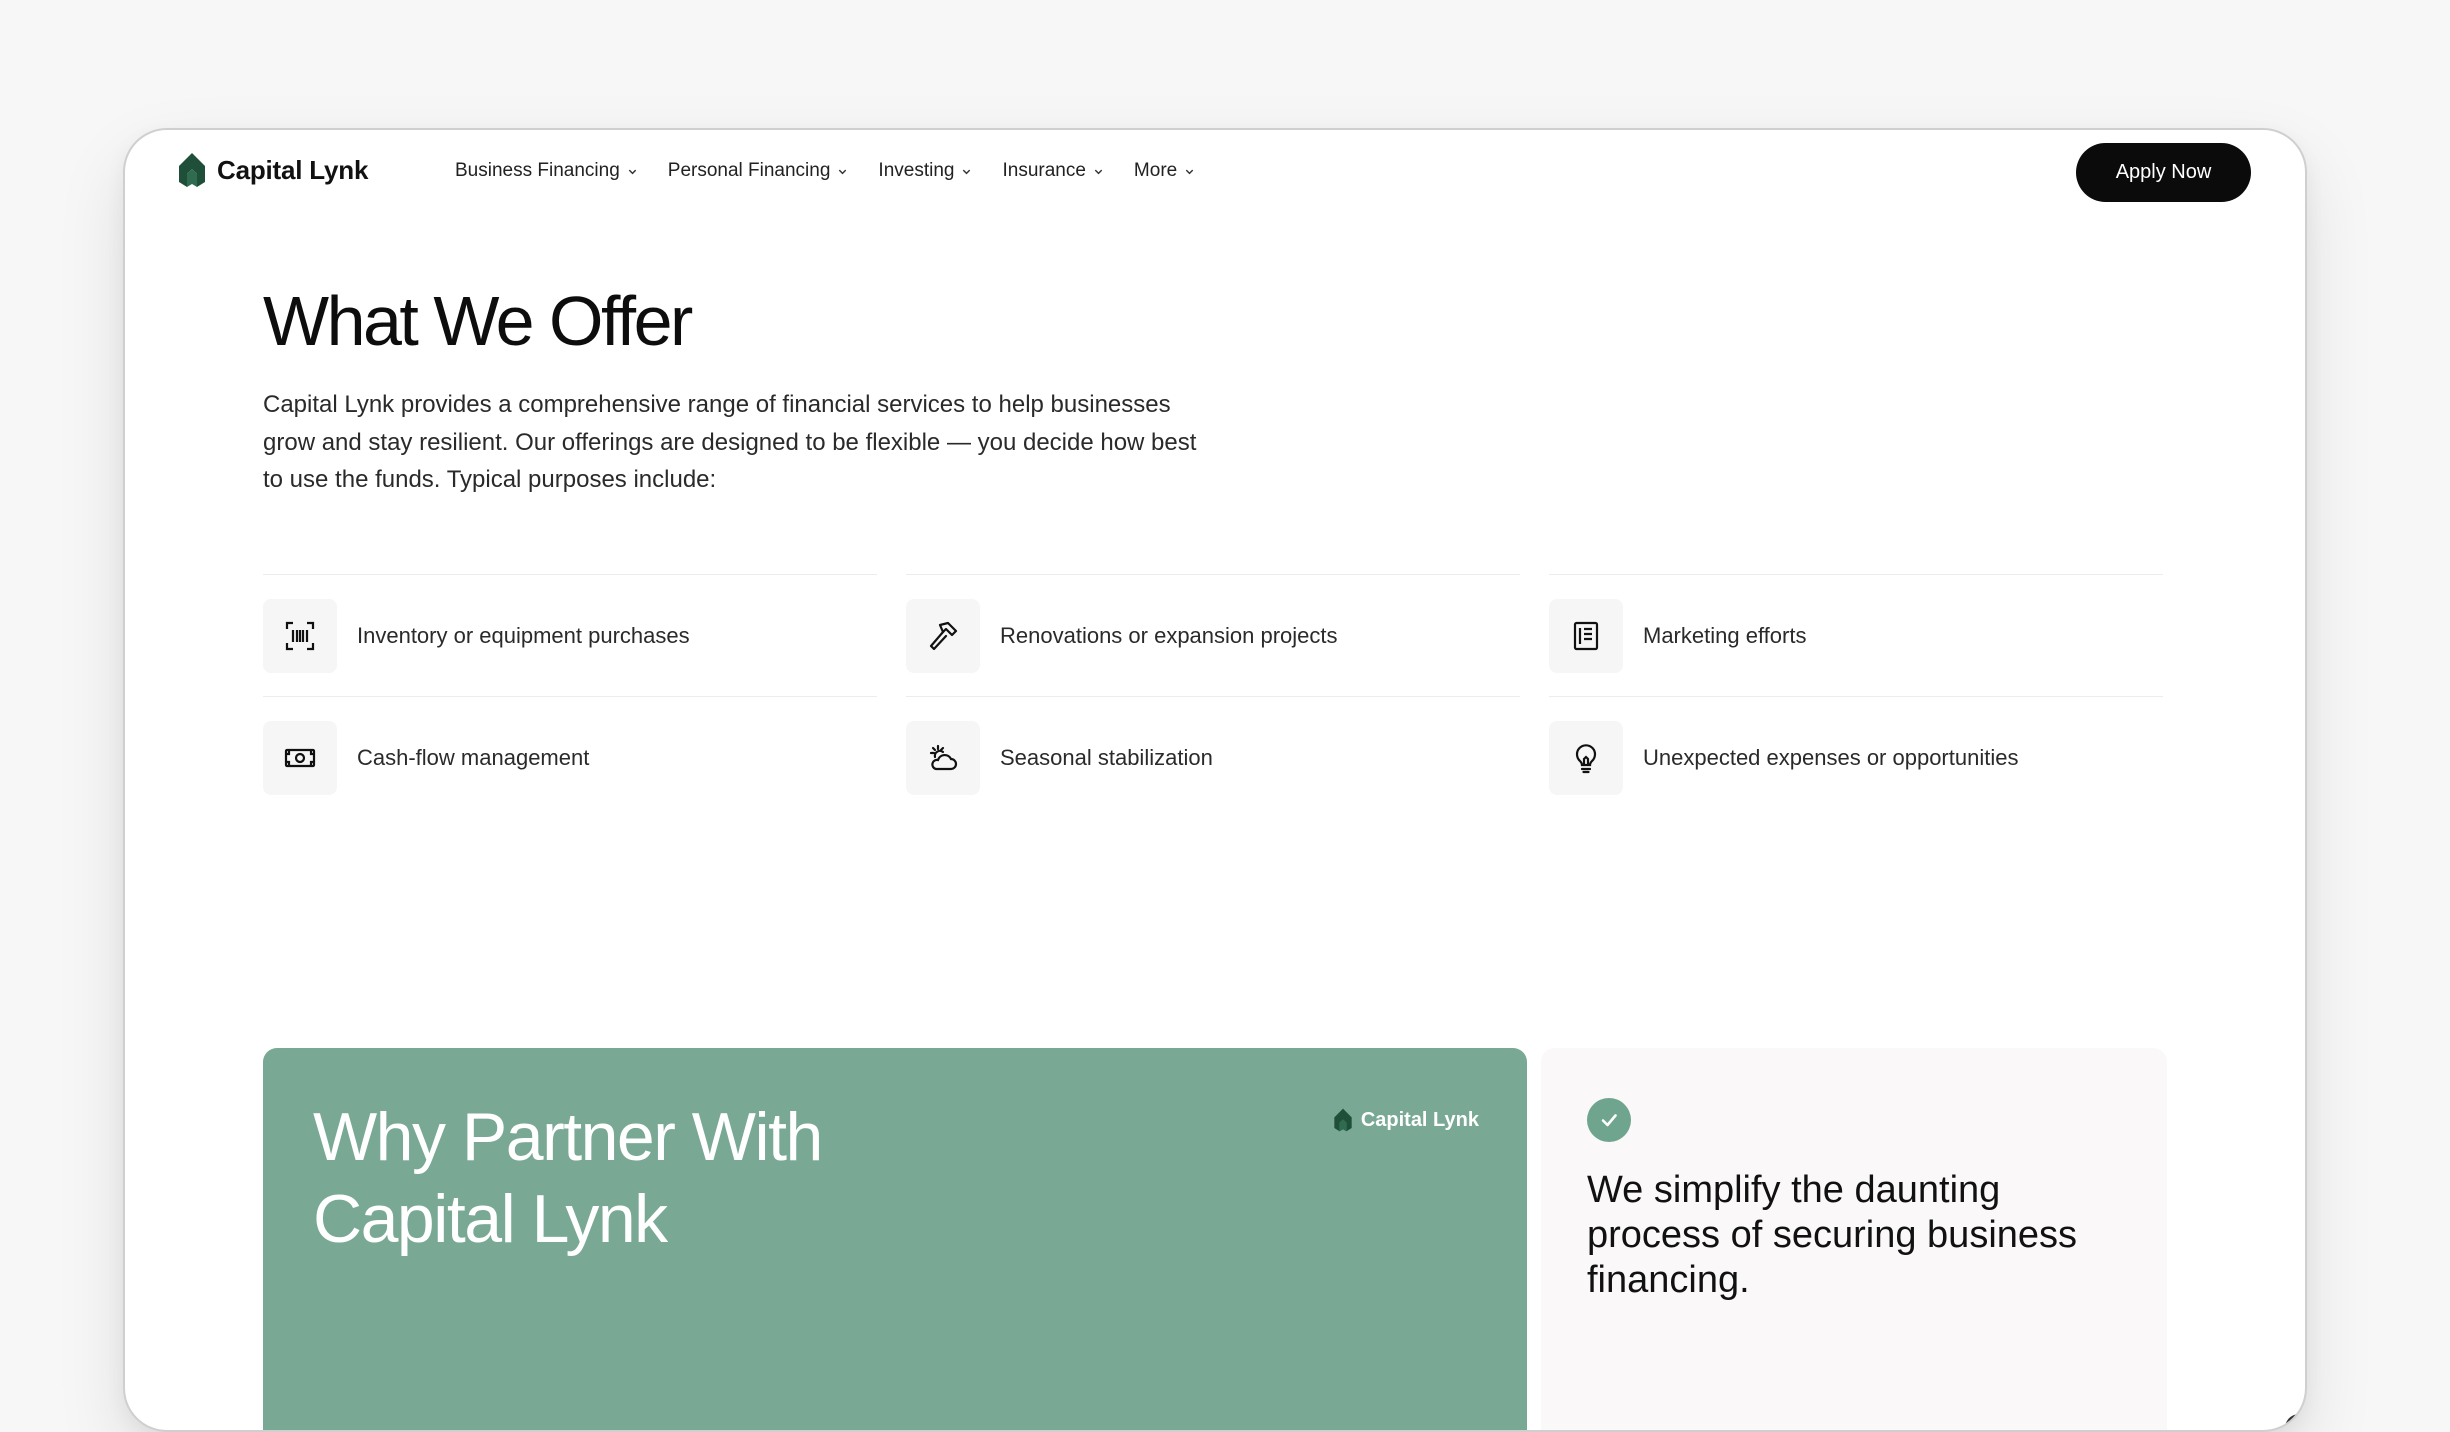  I want to click on offer-item-label: Renovations or expansion projects, so click(1169, 635).